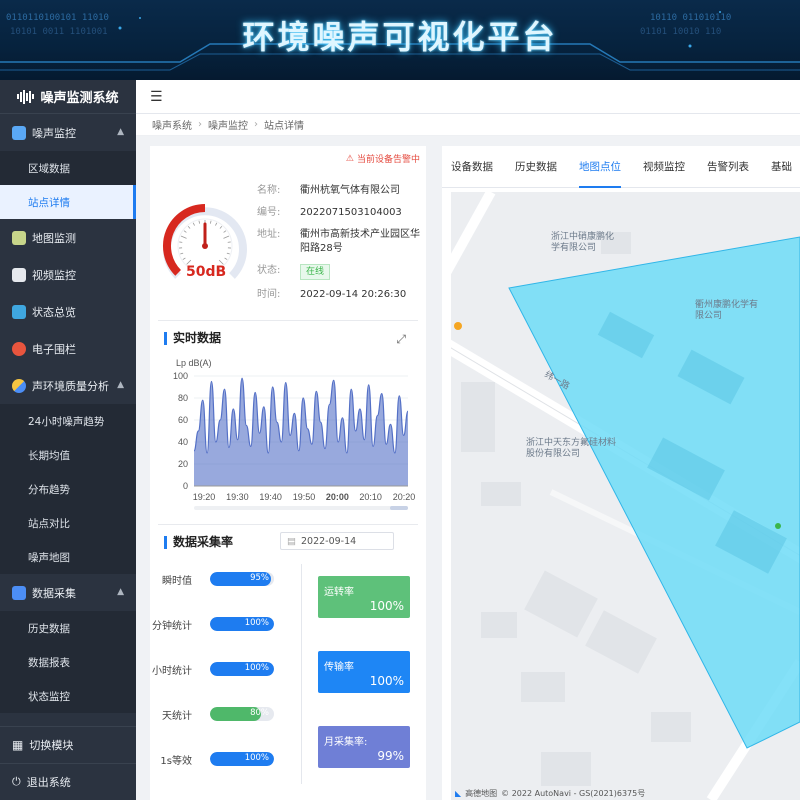 Image resolution: width=800 pixels, height=800 pixels. I want to click on map-provider: 高德地图, so click(481, 793).